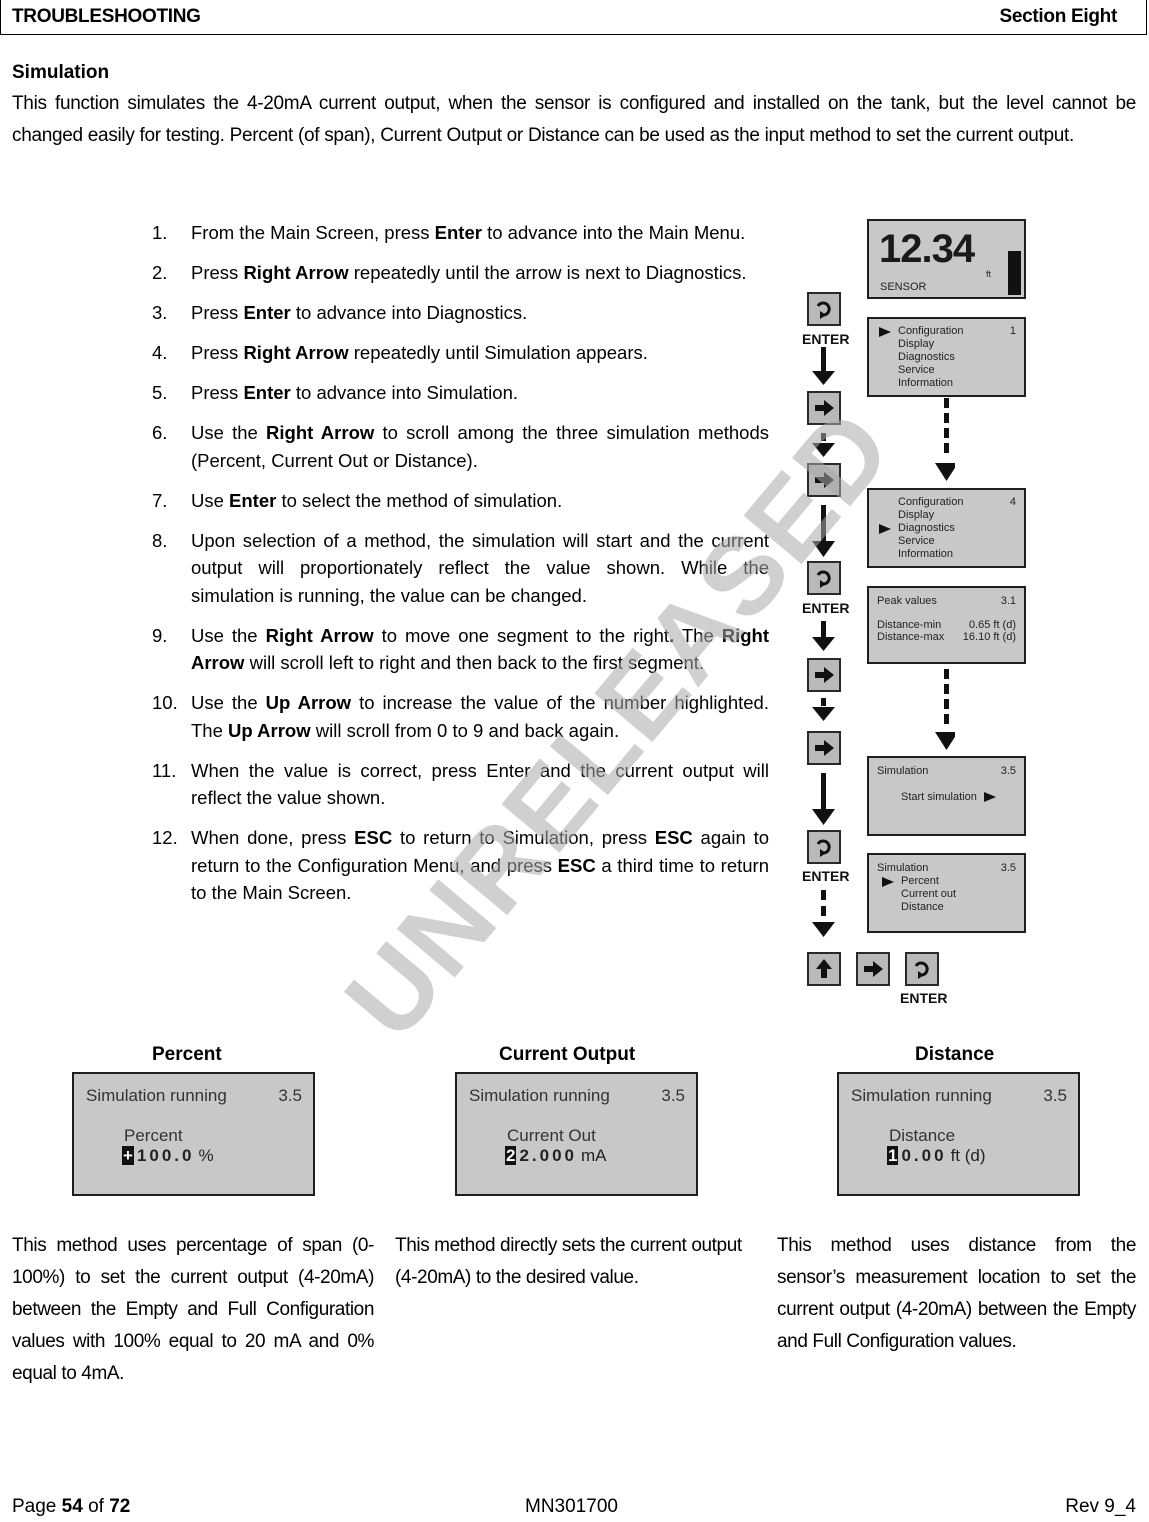  What do you see at coordinates (824, 969) in the screenshot?
I see `up-arrow-button` at bounding box center [824, 969].